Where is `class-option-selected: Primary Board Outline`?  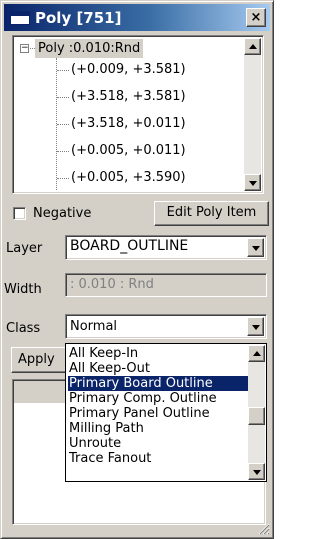 class-option-selected: Primary Board Outline is located at coordinates (158, 383).